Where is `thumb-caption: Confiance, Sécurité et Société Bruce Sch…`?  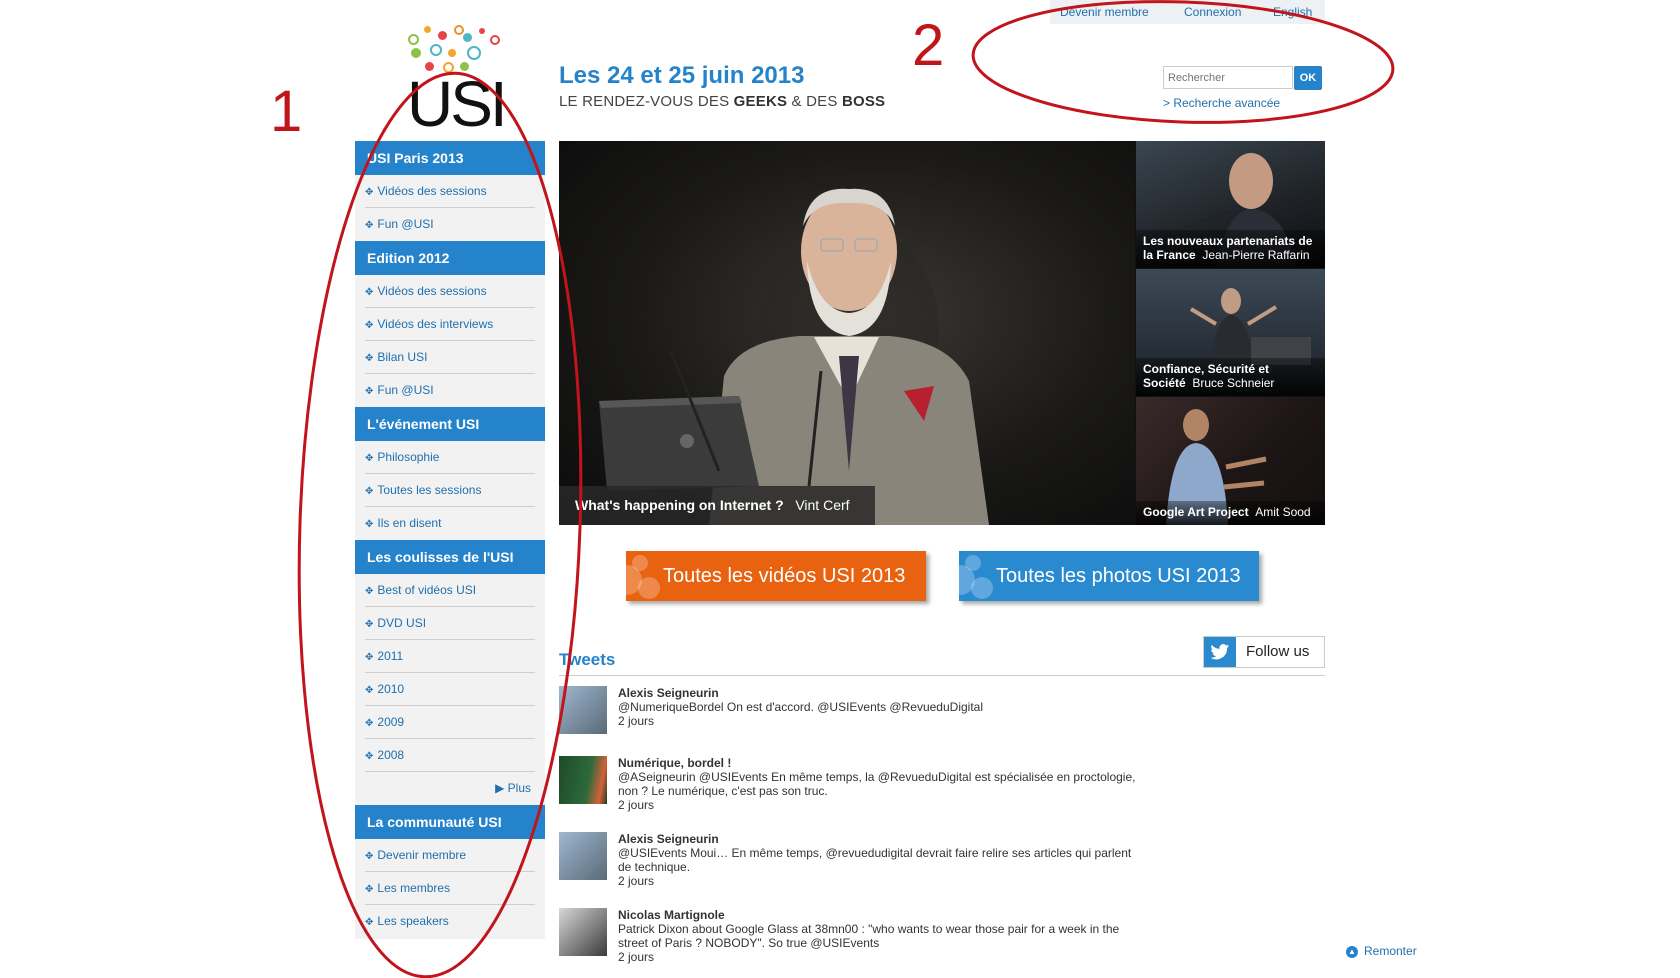
thumb-caption: Confiance, Sécurité et Société Bruce Sch… is located at coordinates (1230, 377).